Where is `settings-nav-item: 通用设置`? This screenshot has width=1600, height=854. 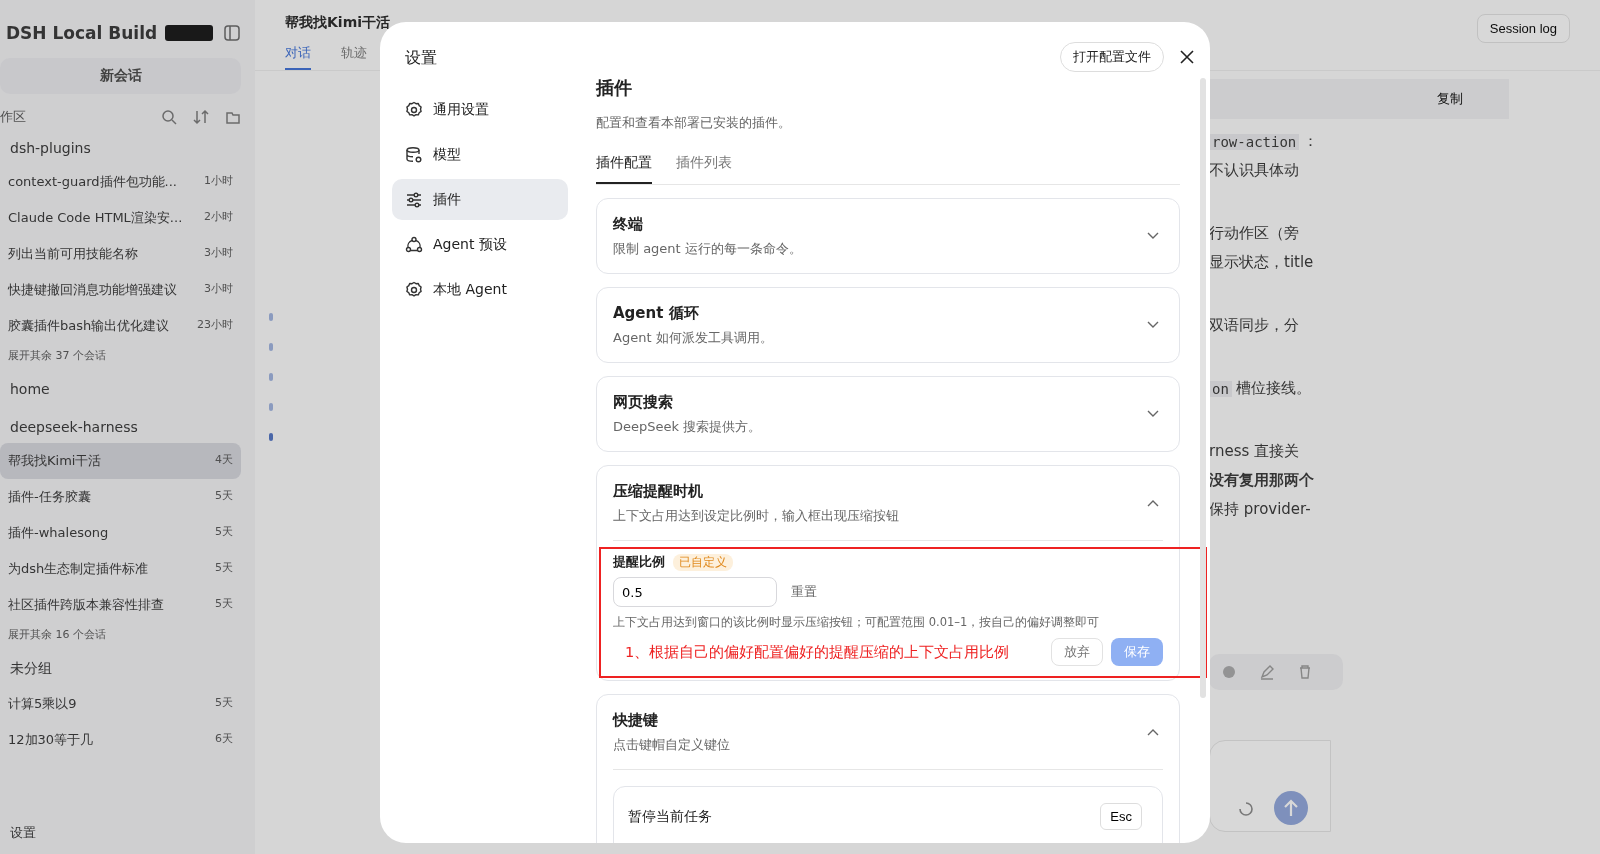 settings-nav-item: 通用设置 is located at coordinates (480, 109).